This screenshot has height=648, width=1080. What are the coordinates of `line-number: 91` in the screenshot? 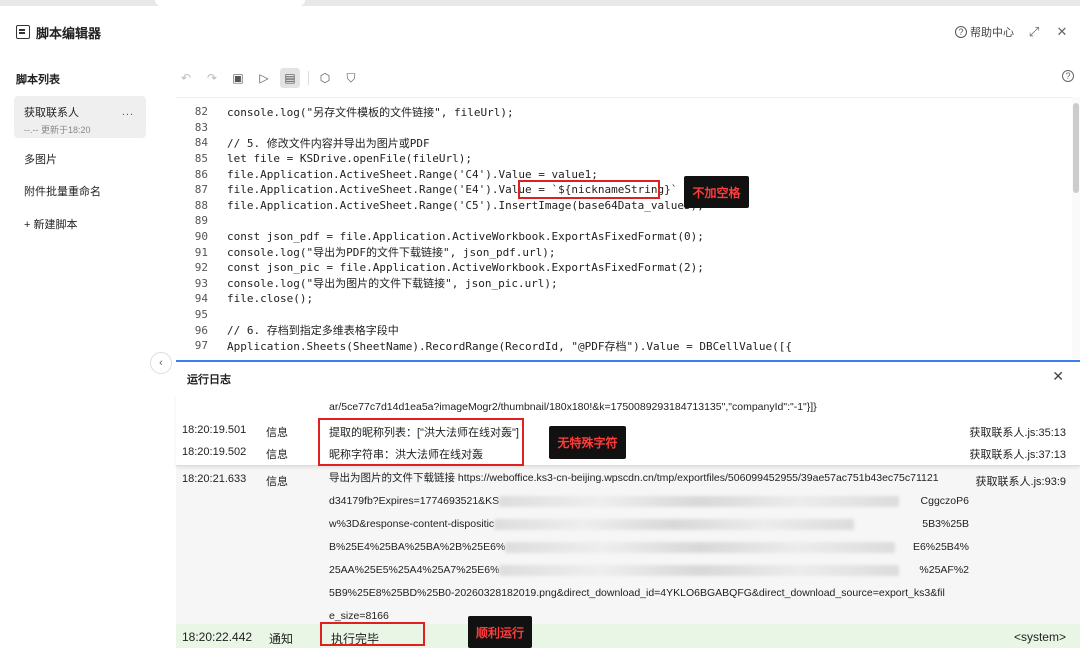 It's located at (201, 252).